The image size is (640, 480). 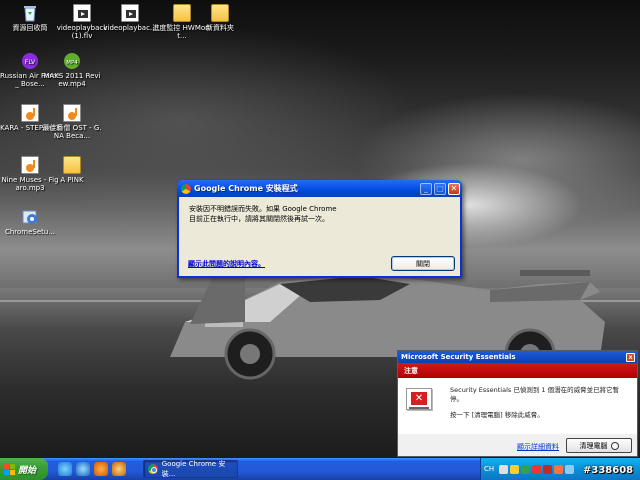 I want to click on keyboard-icon, so click(x=504, y=469).